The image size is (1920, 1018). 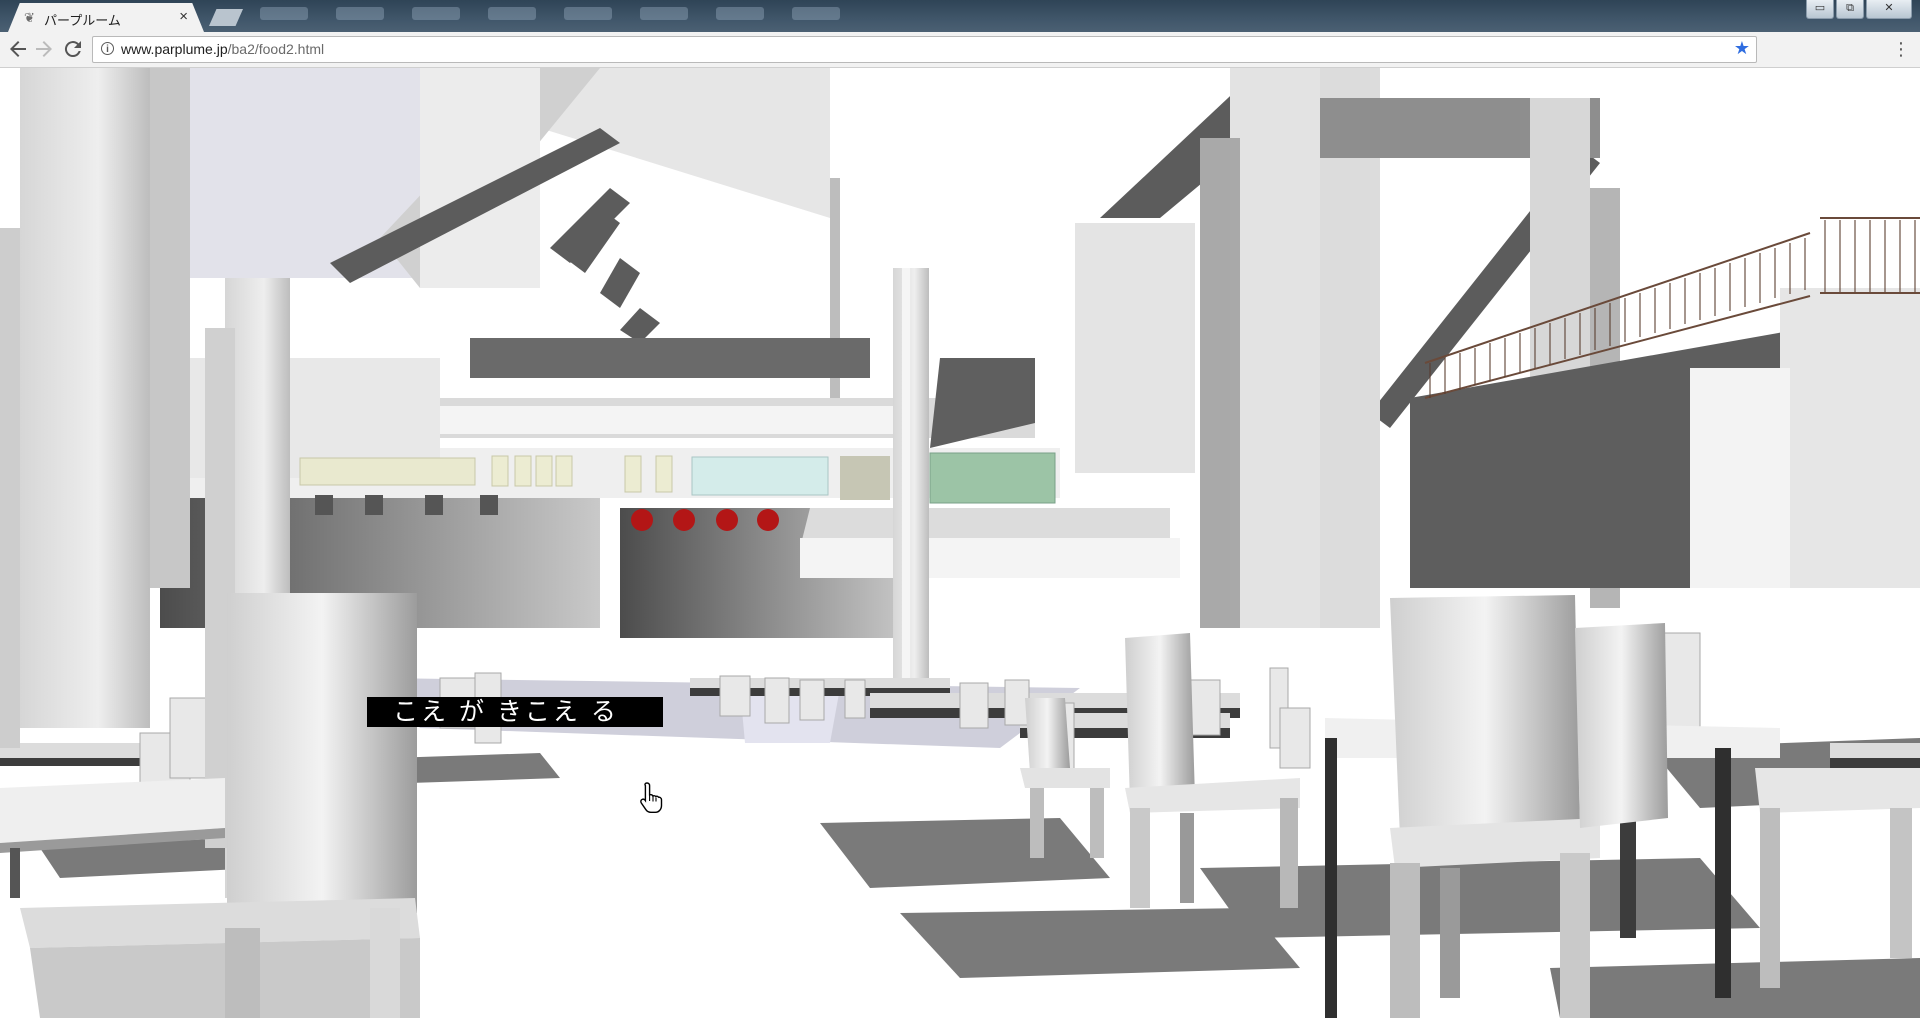 I want to click on dialogue-subtitle: こえ が きこえ る, so click(x=515, y=712).